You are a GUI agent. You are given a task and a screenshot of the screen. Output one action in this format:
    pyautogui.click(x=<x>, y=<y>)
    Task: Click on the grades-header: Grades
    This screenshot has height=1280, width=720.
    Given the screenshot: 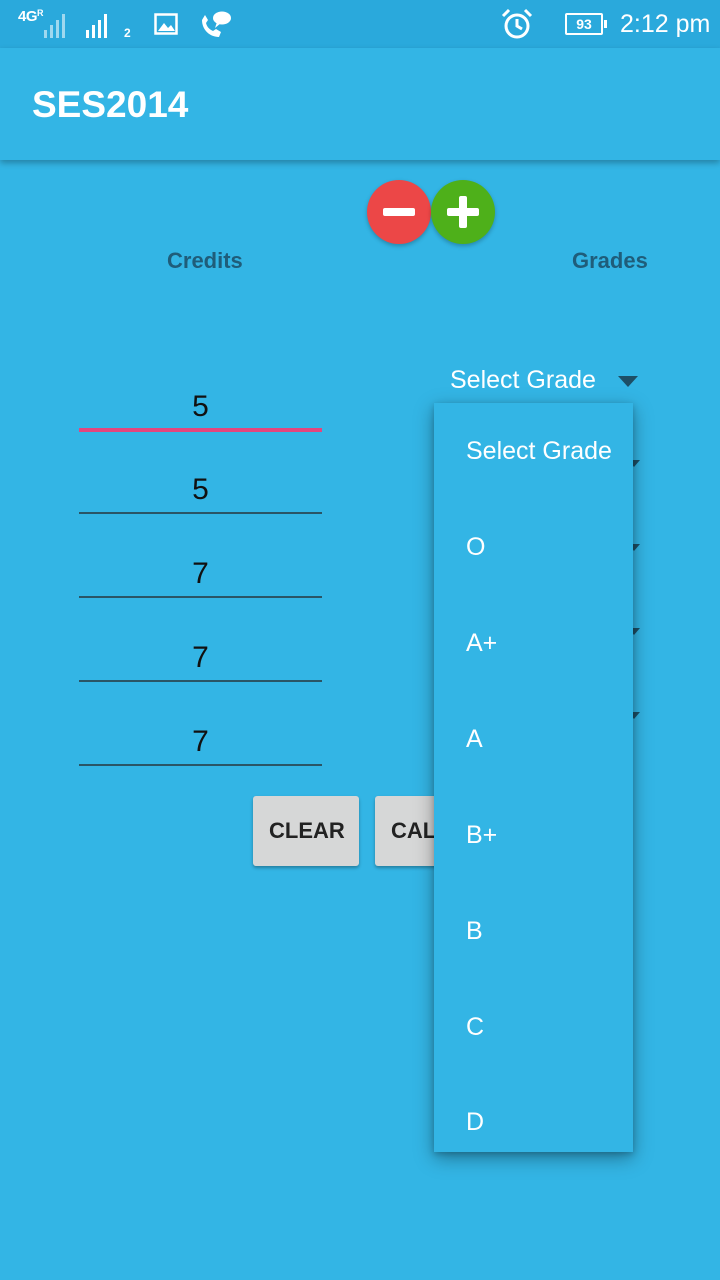 What is the action you would take?
    pyautogui.click(x=610, y=260)
    